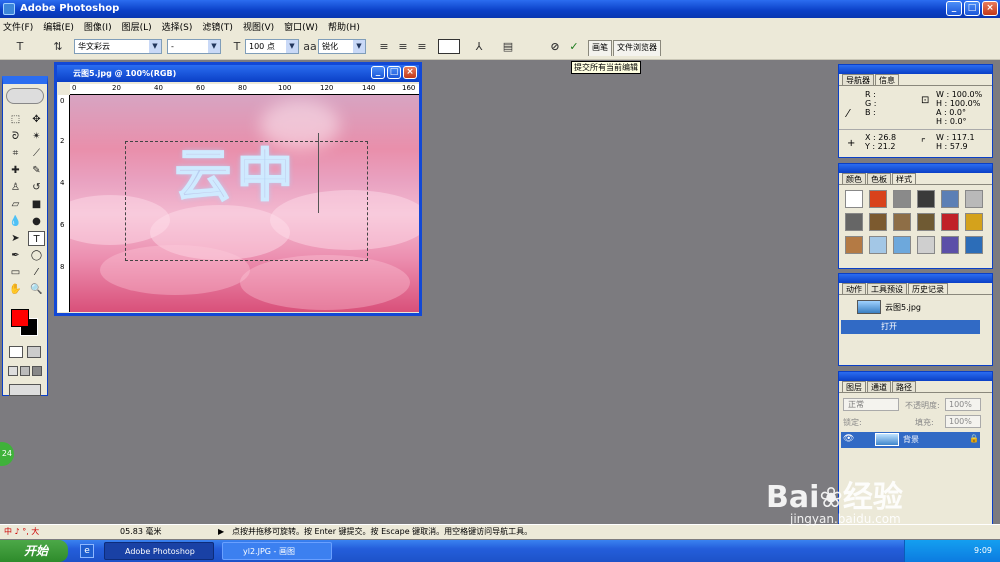 This screenshot has width=1000, height=562. What do you see at coordinates (25, 371) in the screenshot?
I see `screen-mode-full-menu-icon` at bounding box center [25, 371].